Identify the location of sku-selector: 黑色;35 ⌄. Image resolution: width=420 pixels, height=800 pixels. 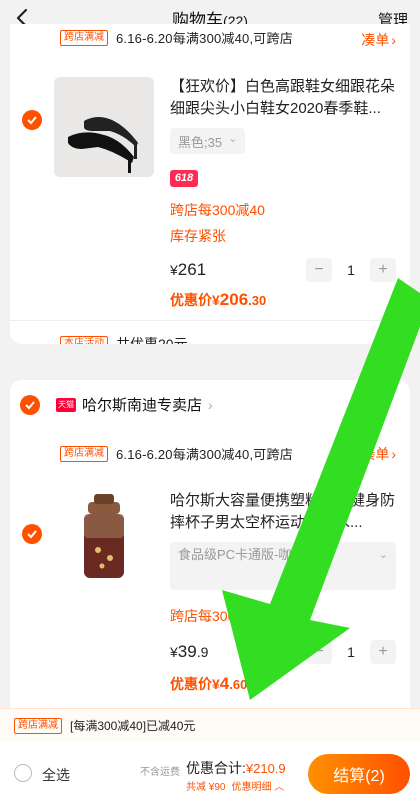
(208, 141).